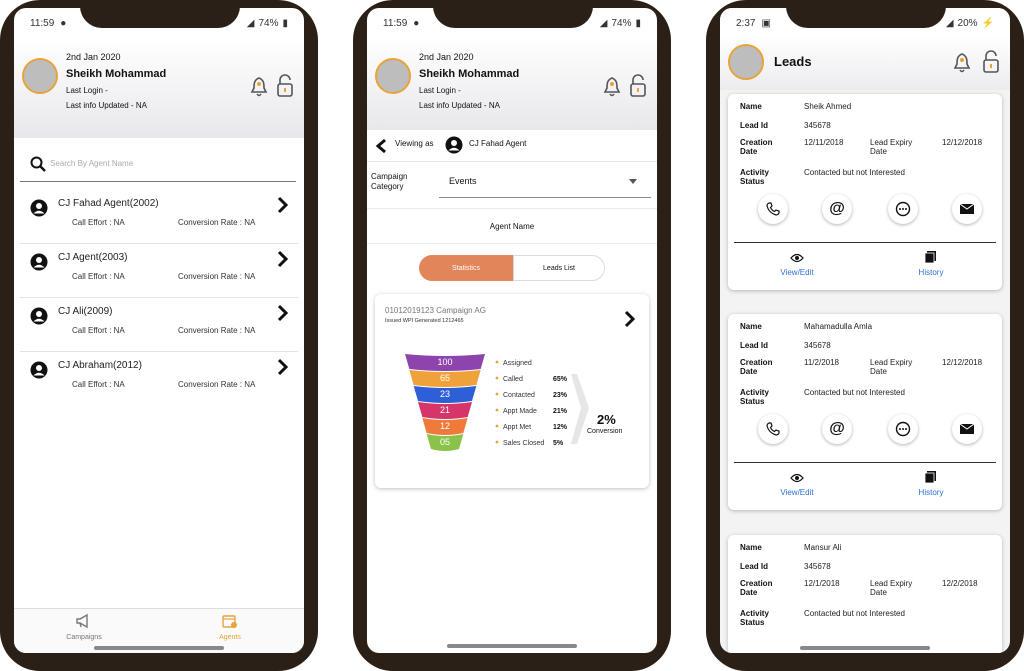  Describe the element at coordinates (497, 378) in the screenshot. I see `funnel-bullet` at that location.